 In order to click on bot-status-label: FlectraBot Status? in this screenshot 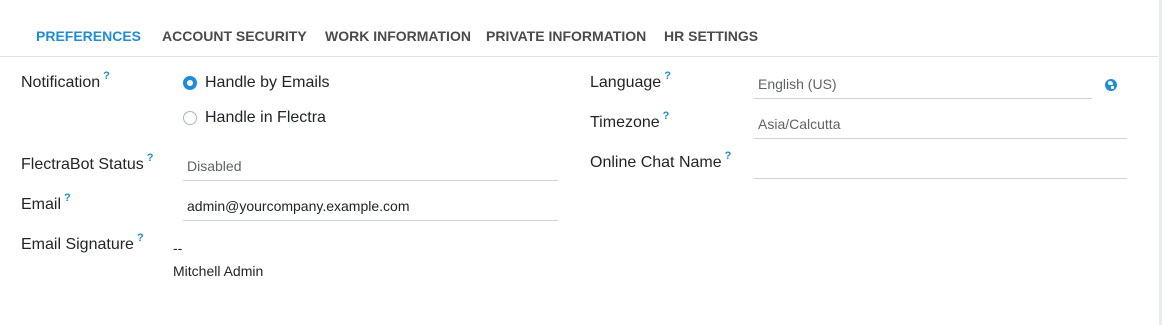, I will do `click(87, 163)`.